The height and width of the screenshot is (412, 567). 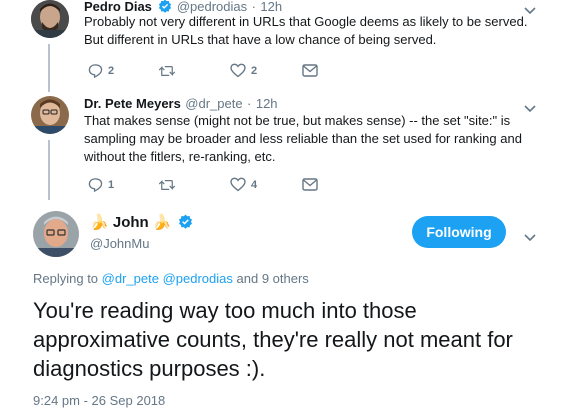 I want to click on replying-prefix: Replying to, so click(x=66, y=278).